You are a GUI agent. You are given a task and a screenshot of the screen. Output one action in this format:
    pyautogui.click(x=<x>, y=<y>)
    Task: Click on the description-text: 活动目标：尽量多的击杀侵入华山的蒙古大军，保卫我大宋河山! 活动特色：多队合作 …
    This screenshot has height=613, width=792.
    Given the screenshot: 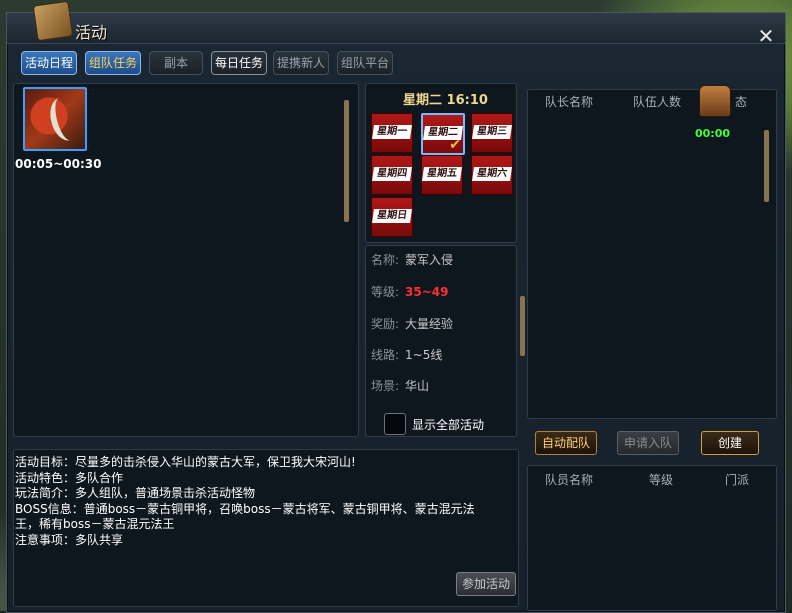 What is the action you would take?
    pyautogui.click(x=265, y=501)
    